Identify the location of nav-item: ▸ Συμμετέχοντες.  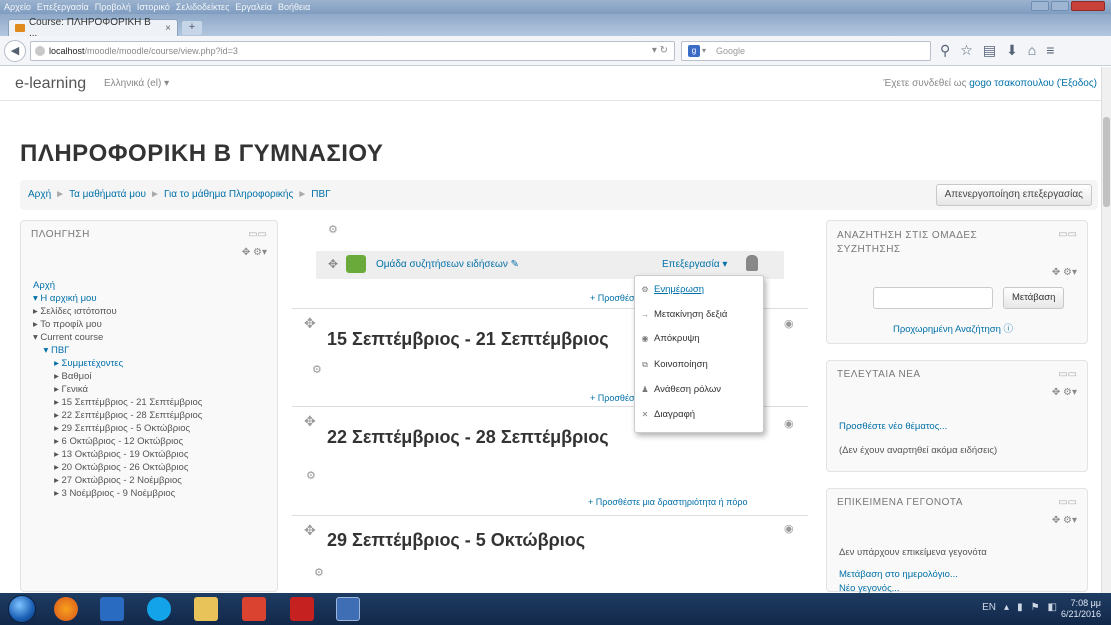
(117, 363).